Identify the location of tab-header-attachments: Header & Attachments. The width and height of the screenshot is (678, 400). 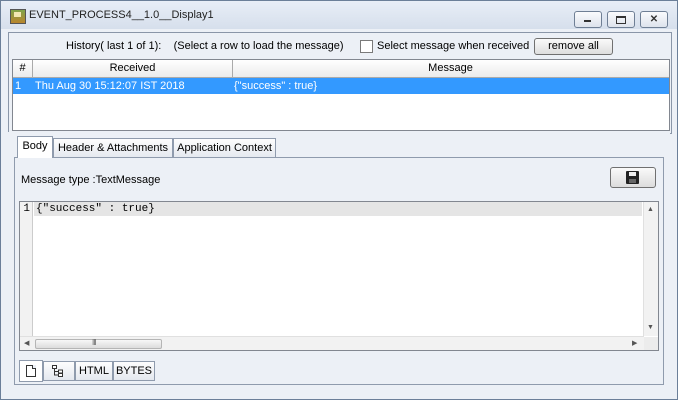
(113, 148).